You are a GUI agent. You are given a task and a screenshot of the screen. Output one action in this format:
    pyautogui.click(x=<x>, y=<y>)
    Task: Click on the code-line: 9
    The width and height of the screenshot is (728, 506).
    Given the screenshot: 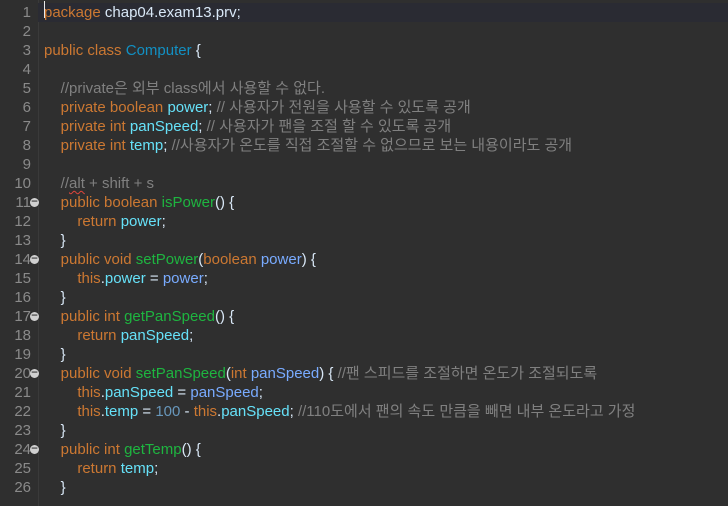 What is the action you would take?
    pyautogui.click(x=364, y=164)
    